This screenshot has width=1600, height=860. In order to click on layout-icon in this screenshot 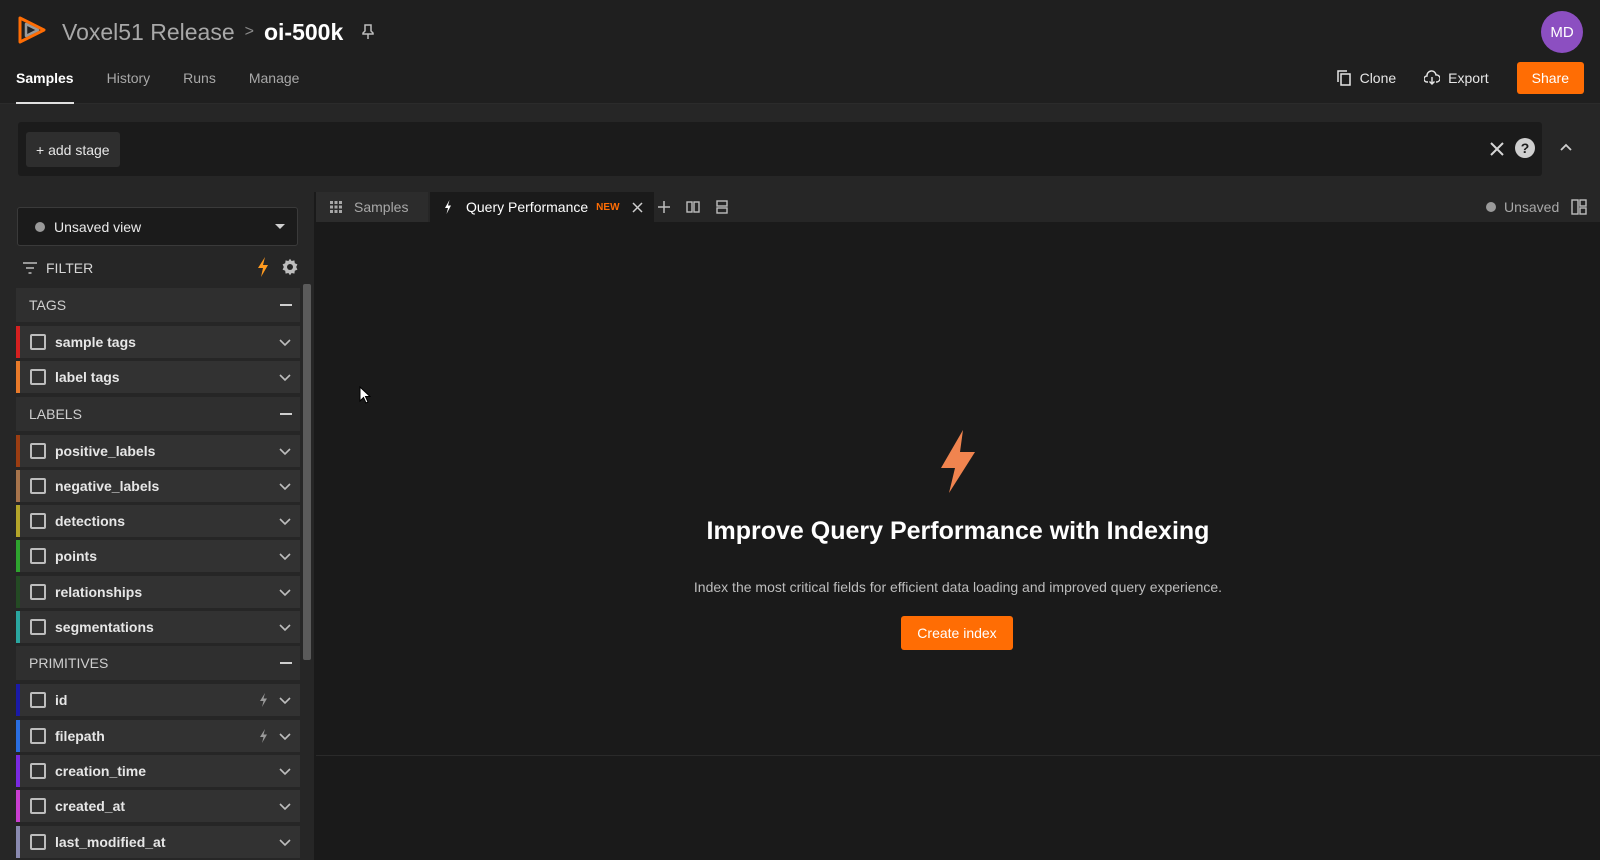, I will do `click(1579, 207)`.